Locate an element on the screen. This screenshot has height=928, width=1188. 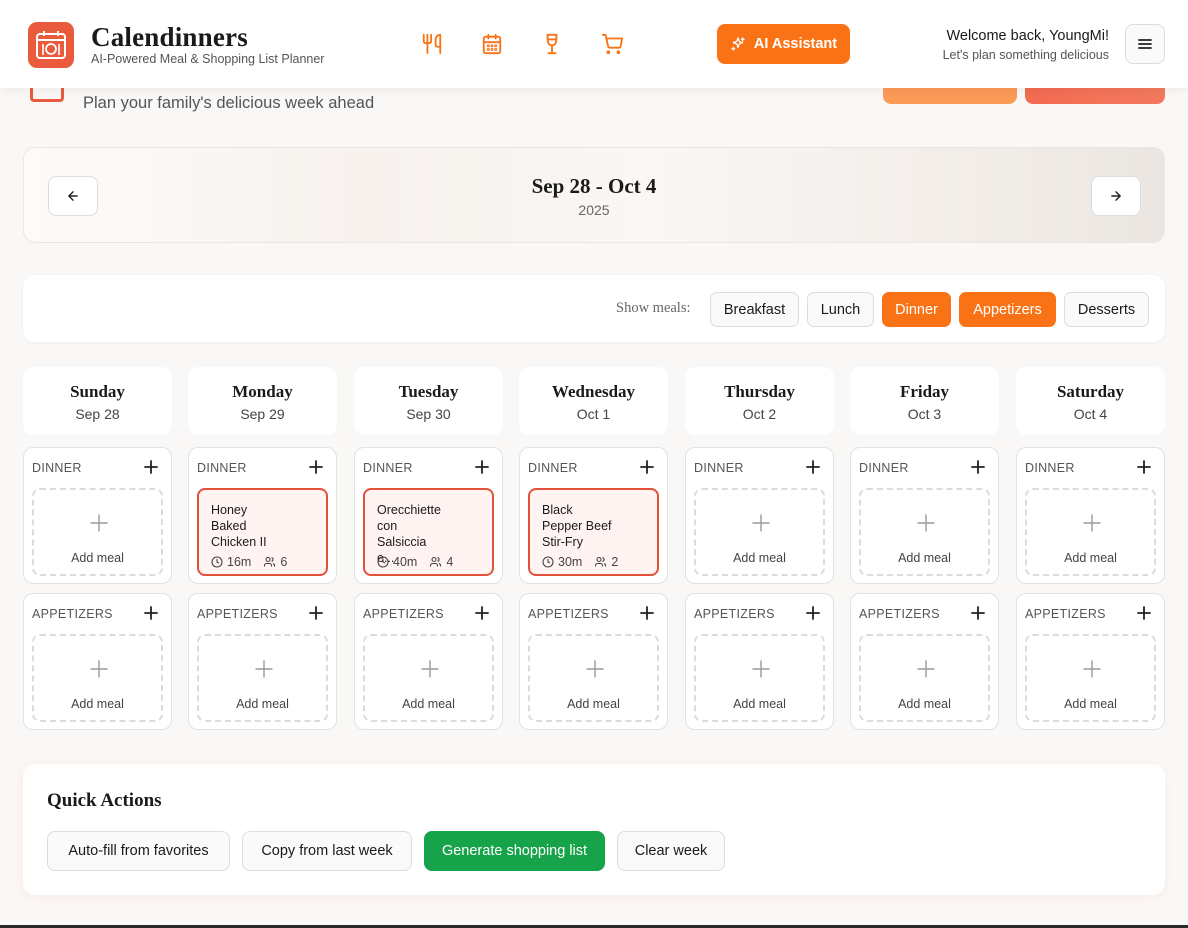
meal-meta: 40m 4 is located at coordinates (415, 562).